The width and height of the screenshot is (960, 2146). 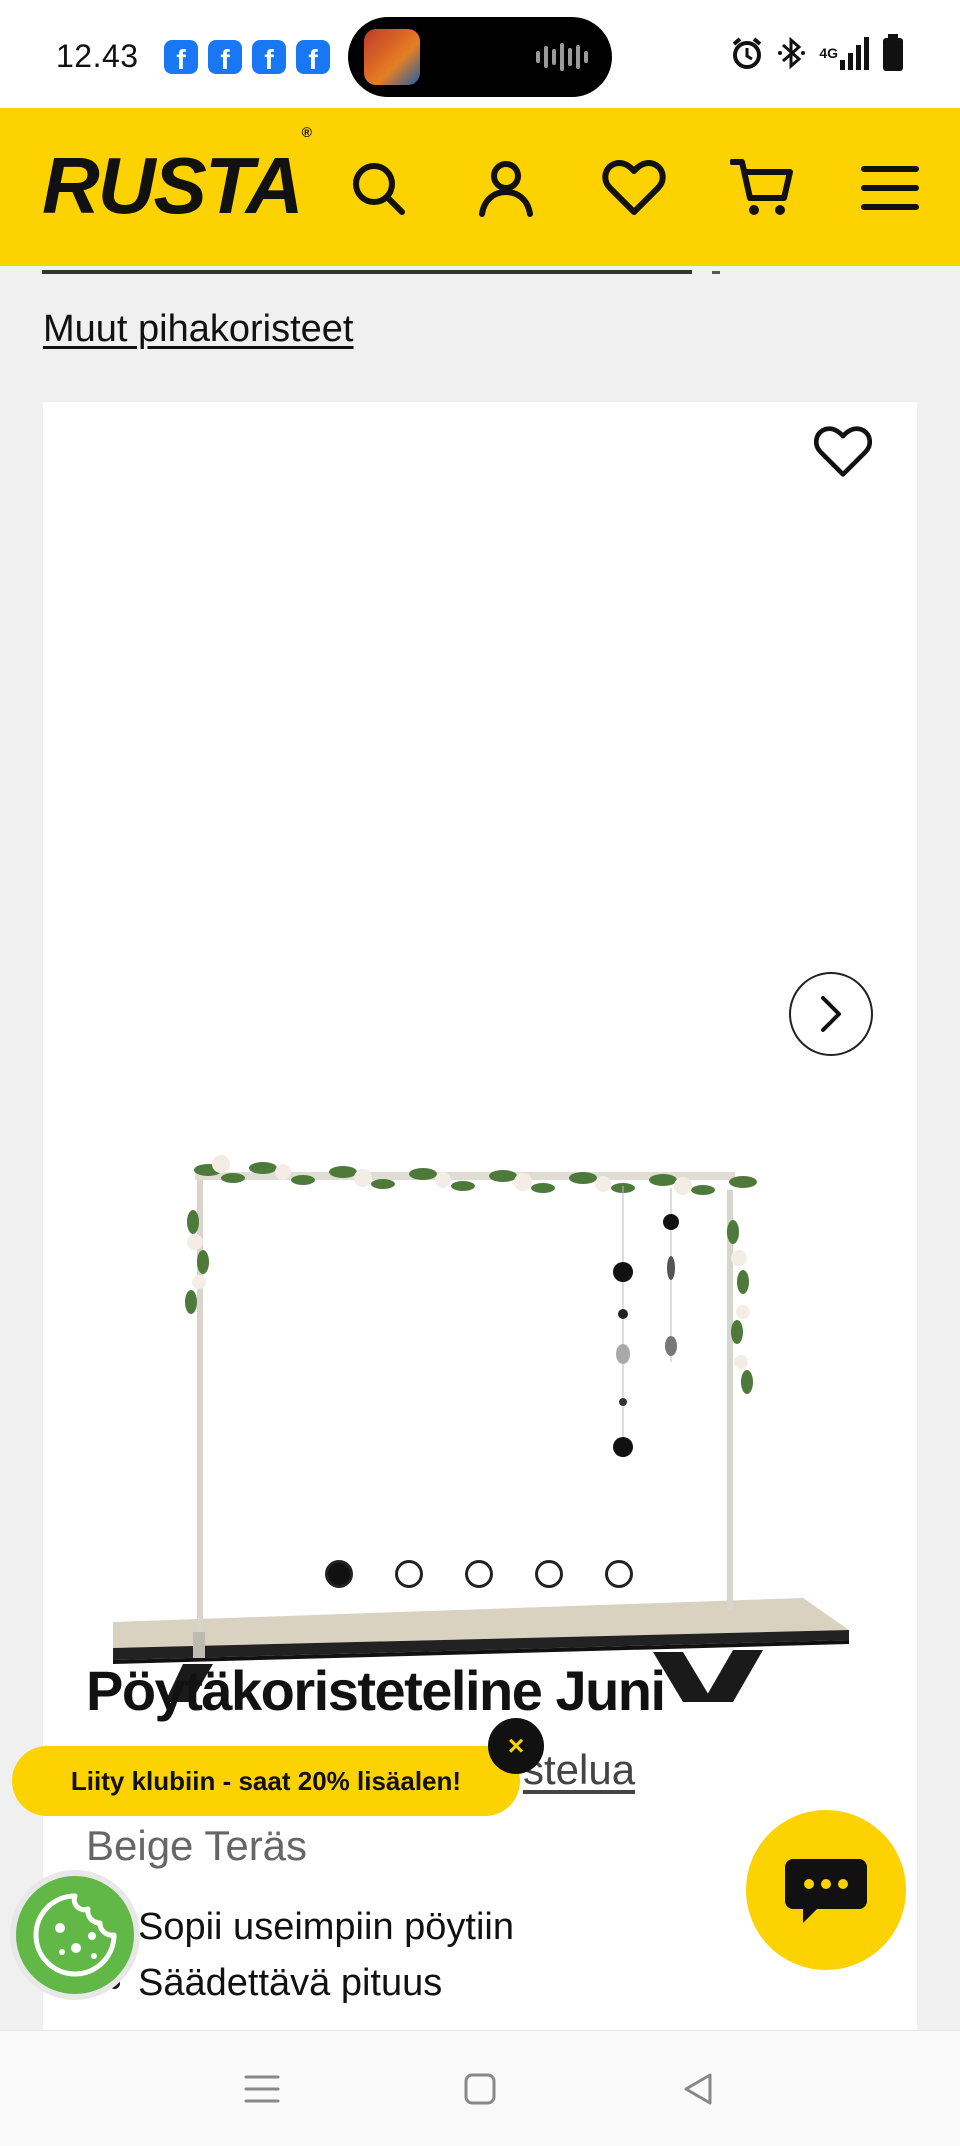 I want to click on media-thumbnail, so click(x=392, y=57).